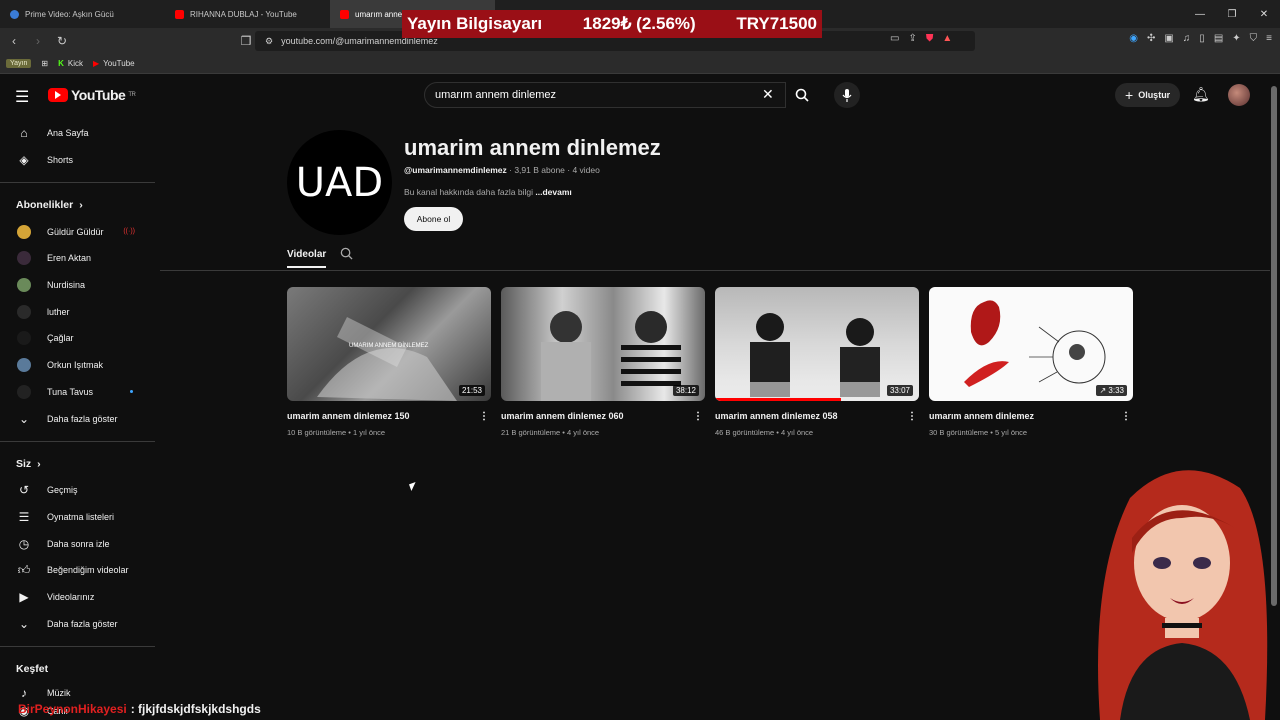  I want to click on video-meta: 30 B görüntüleme • 5 yıl önce, so click(978, 432).